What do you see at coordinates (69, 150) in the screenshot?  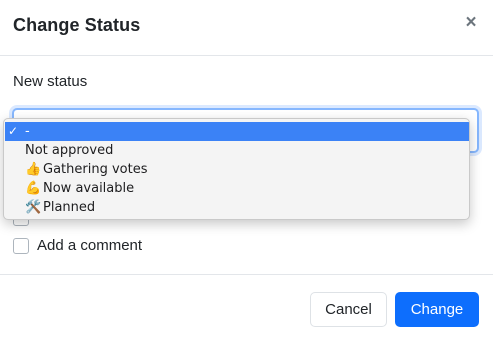 I see `status-option-label: Not approved` at bounding box center [69, 150].